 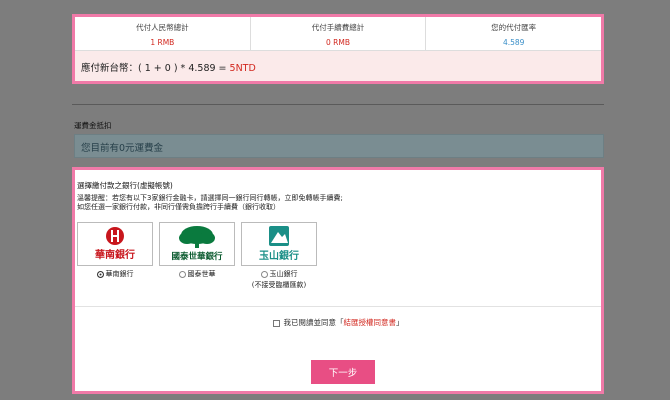 I want to click on radio-selected-icon, so click(x=100, y=274).